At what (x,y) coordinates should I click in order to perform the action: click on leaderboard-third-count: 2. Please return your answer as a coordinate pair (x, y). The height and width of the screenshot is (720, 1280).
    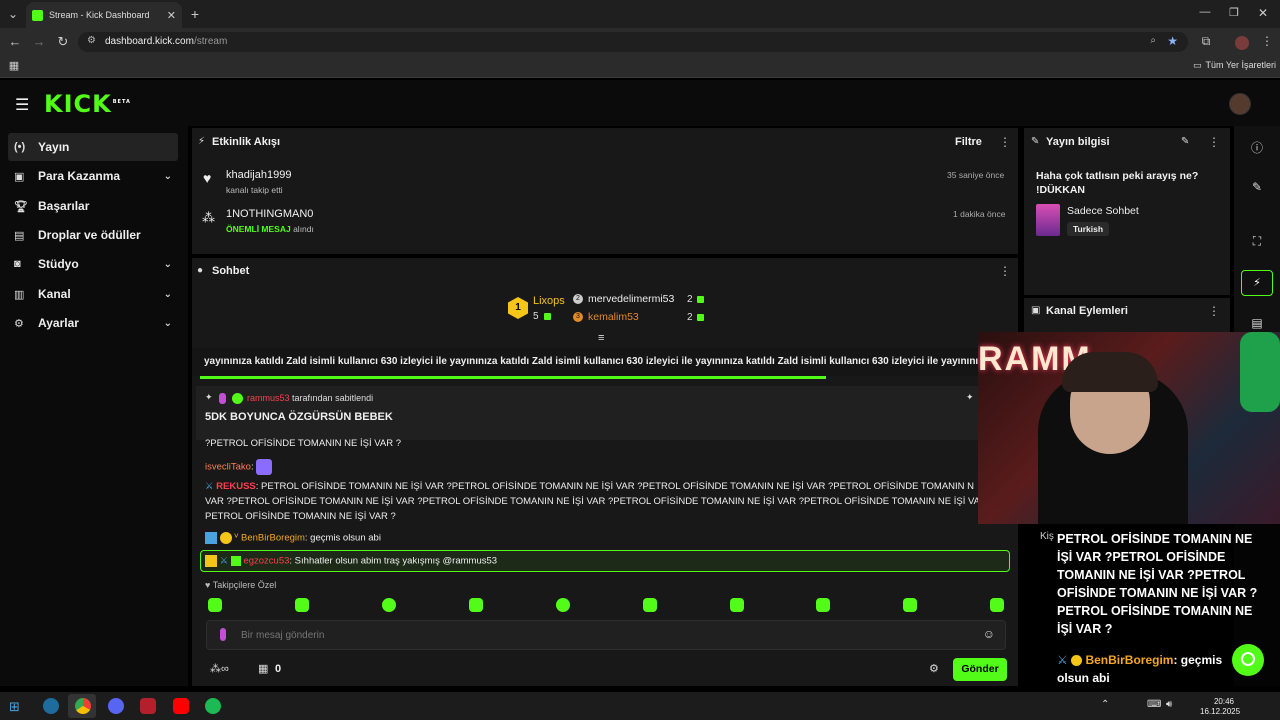
    Looking at the image, I should click on (690, 317).